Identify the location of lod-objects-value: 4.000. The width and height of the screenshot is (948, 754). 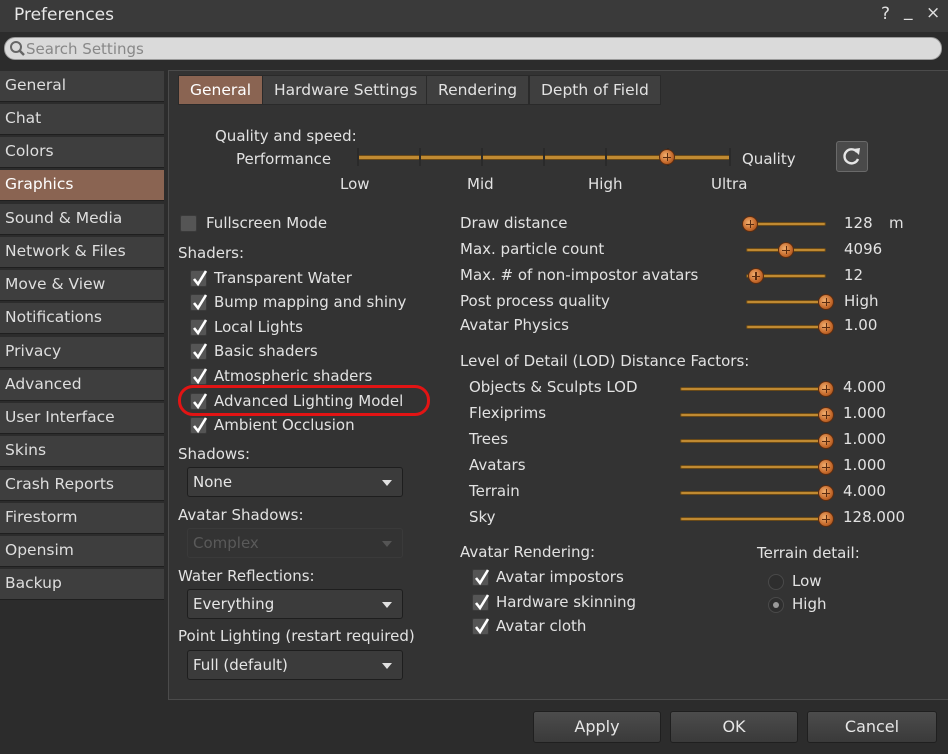
(864, 387).